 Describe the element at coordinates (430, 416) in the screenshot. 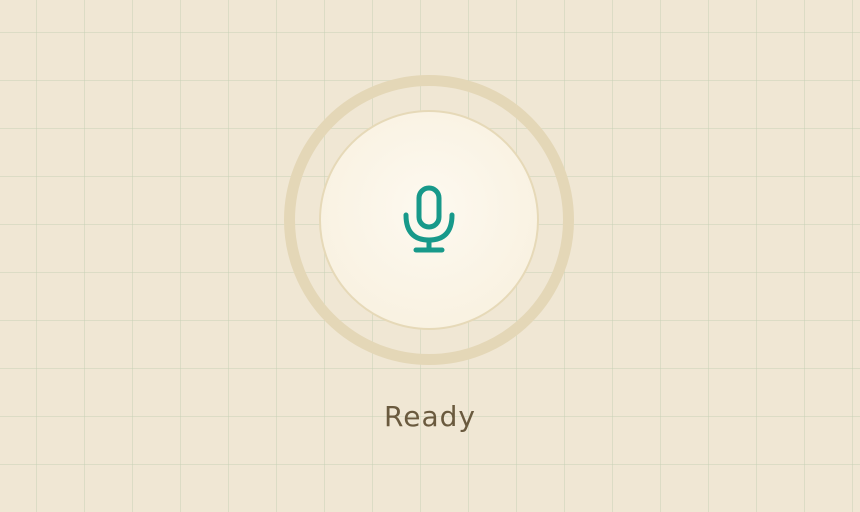

I see `status-label: Ready` at that location.